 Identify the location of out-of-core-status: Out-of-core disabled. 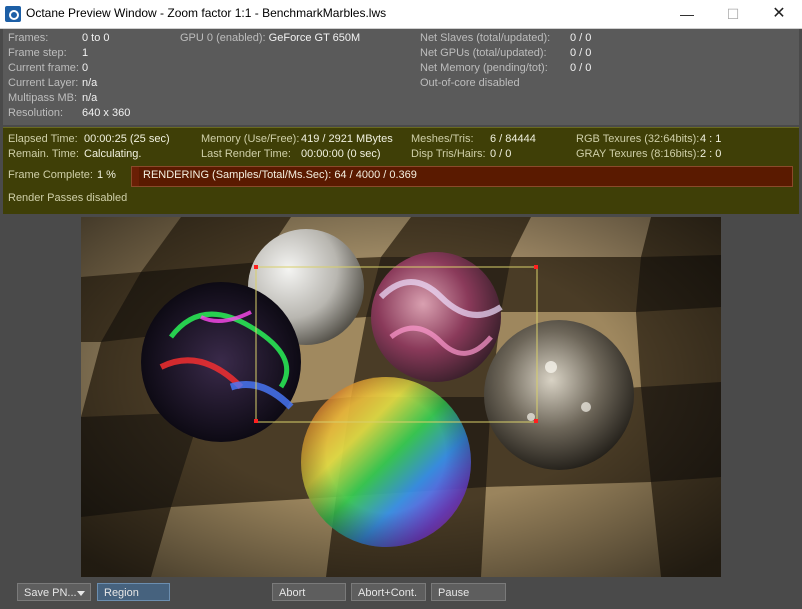
(470, 83).